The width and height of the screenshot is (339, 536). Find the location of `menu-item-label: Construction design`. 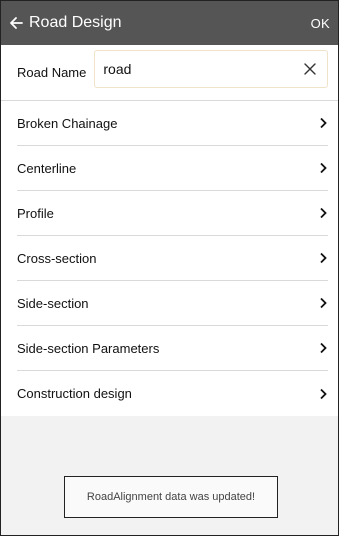

menu-item-label: Construction design is located at coordinates (74, 393).